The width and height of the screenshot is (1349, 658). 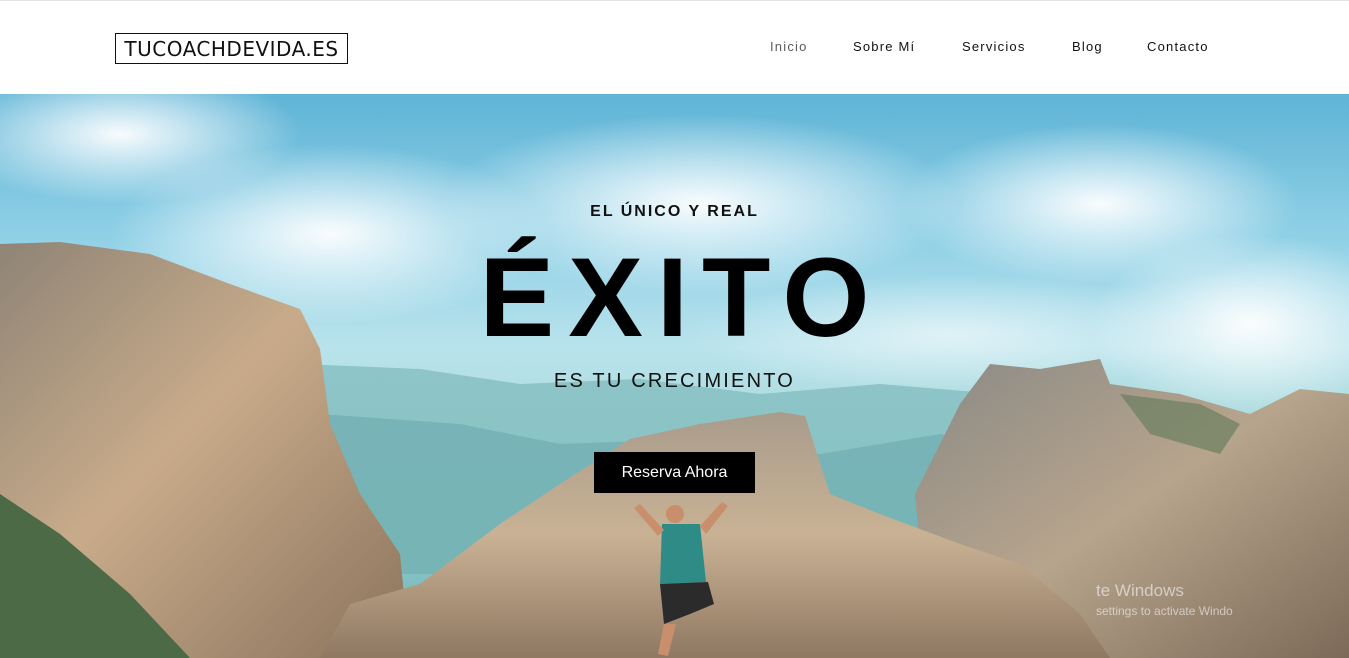 What do you see at coordinates (884, 46) in the screenshot?
I see `nav-item-sobre-mi: Sobre Mí` at bounding box center [884, 46].